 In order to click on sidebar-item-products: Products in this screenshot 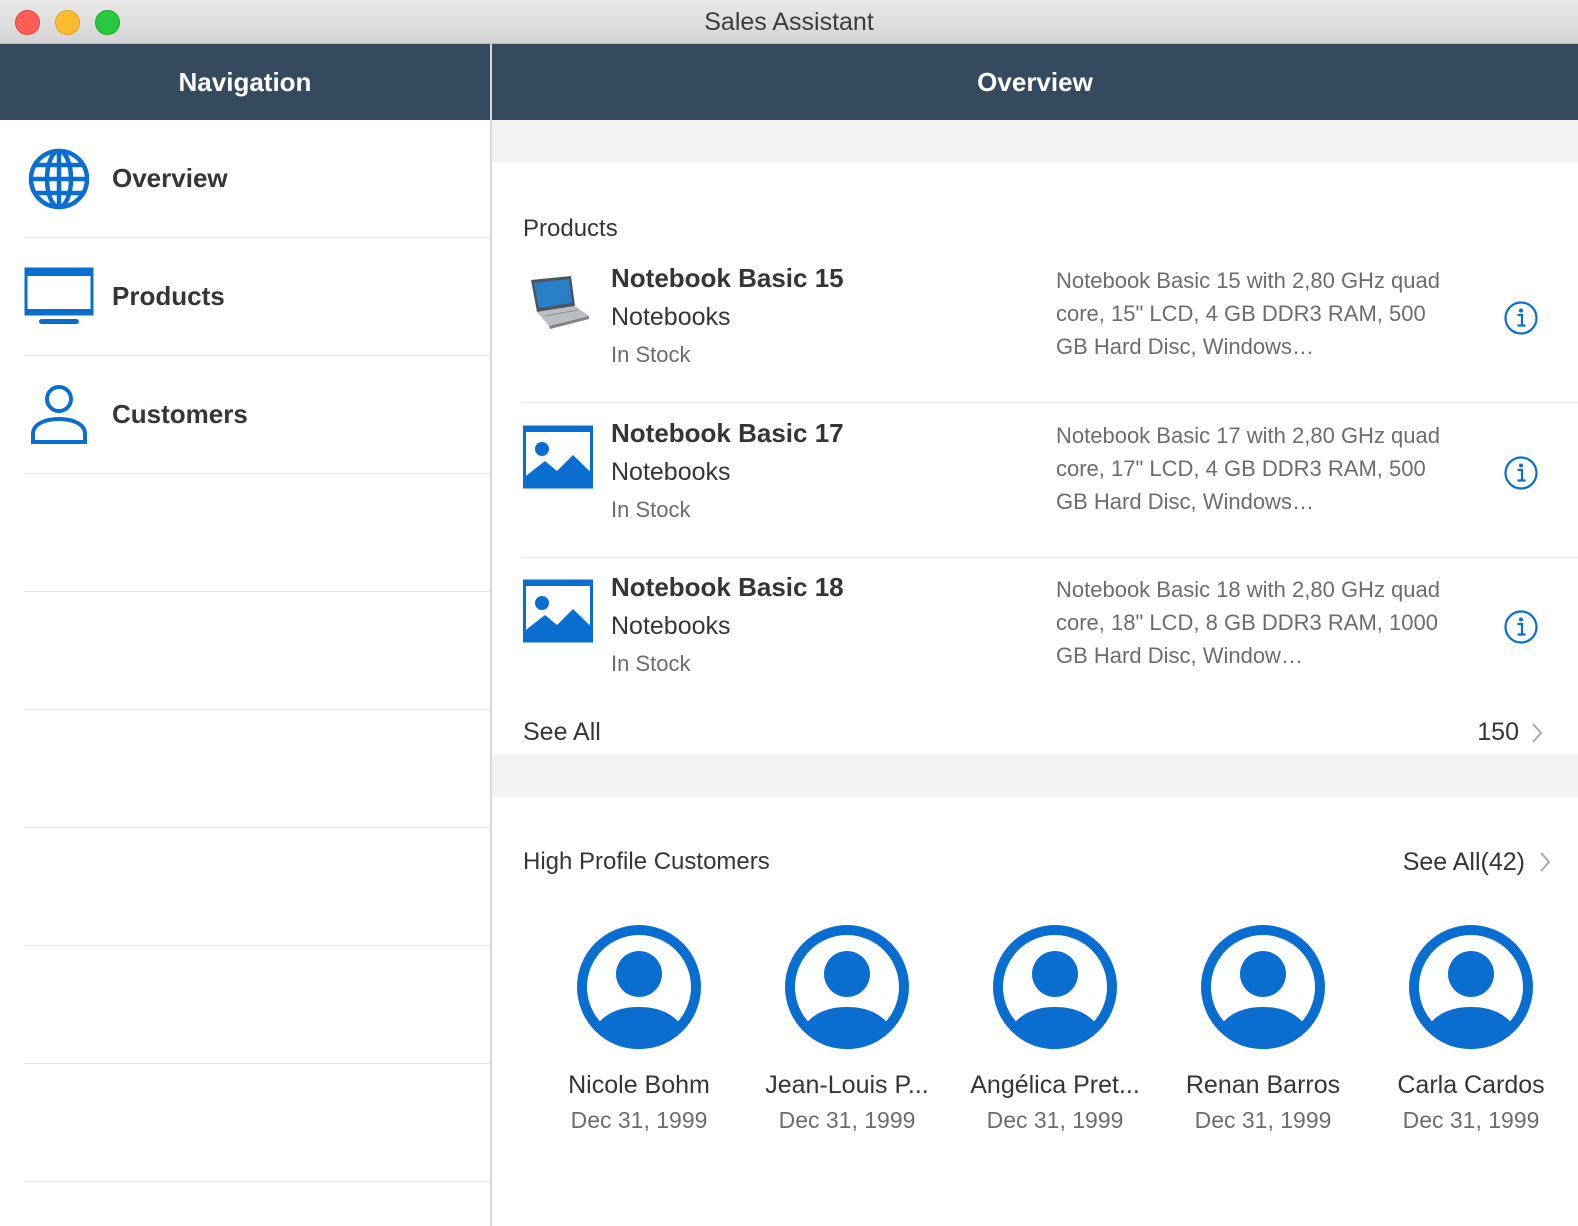, I will do `click(257, 297)`.